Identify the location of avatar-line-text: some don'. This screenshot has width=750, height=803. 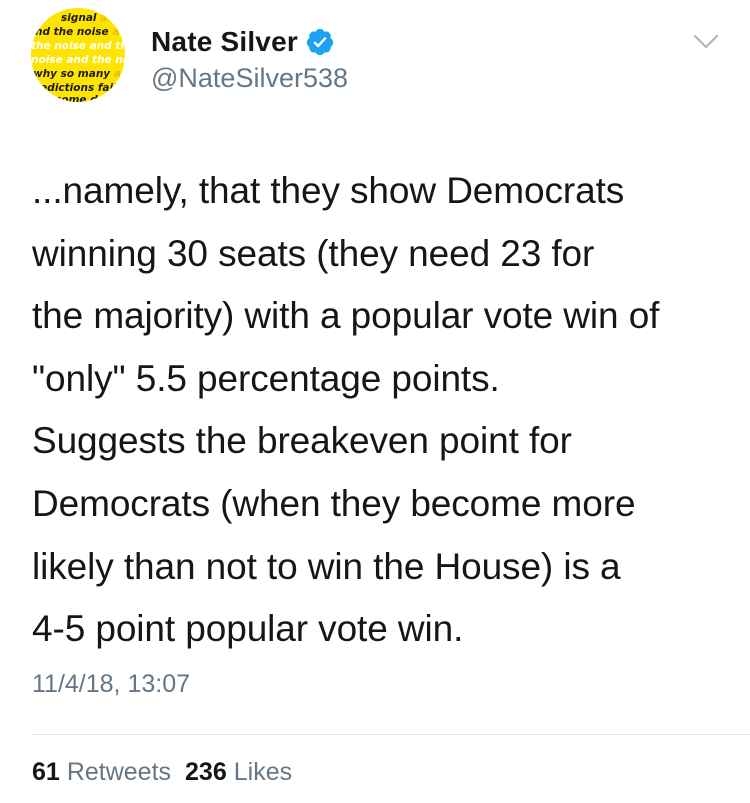
(85, 98).